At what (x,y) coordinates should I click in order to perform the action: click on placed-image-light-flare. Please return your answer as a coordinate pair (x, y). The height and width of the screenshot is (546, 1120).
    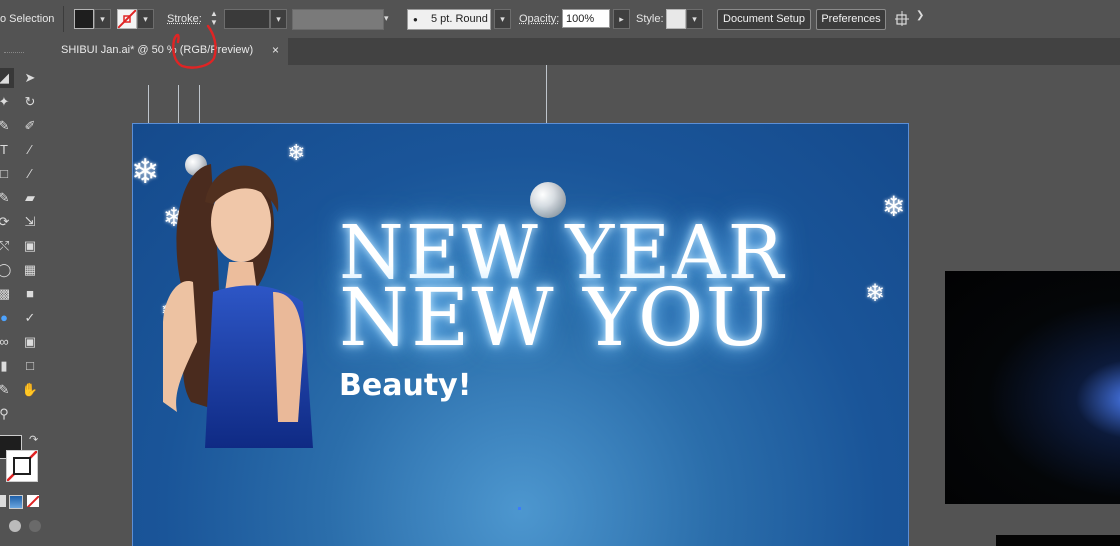
    Looking at the image, I should click on (1032, 387).